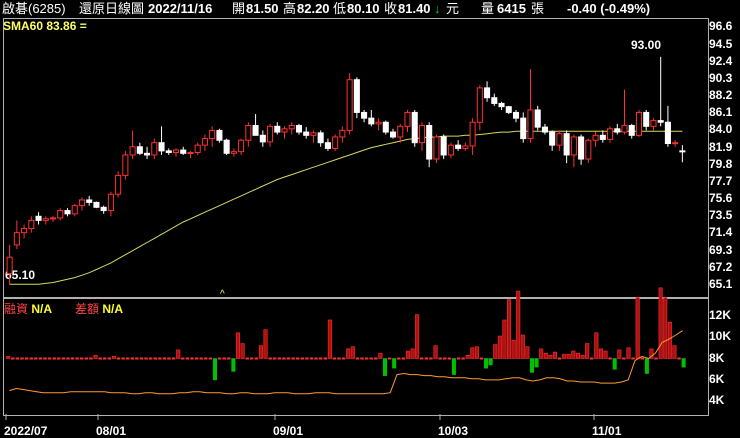  I want to click on margin-line, so click(346, 362).